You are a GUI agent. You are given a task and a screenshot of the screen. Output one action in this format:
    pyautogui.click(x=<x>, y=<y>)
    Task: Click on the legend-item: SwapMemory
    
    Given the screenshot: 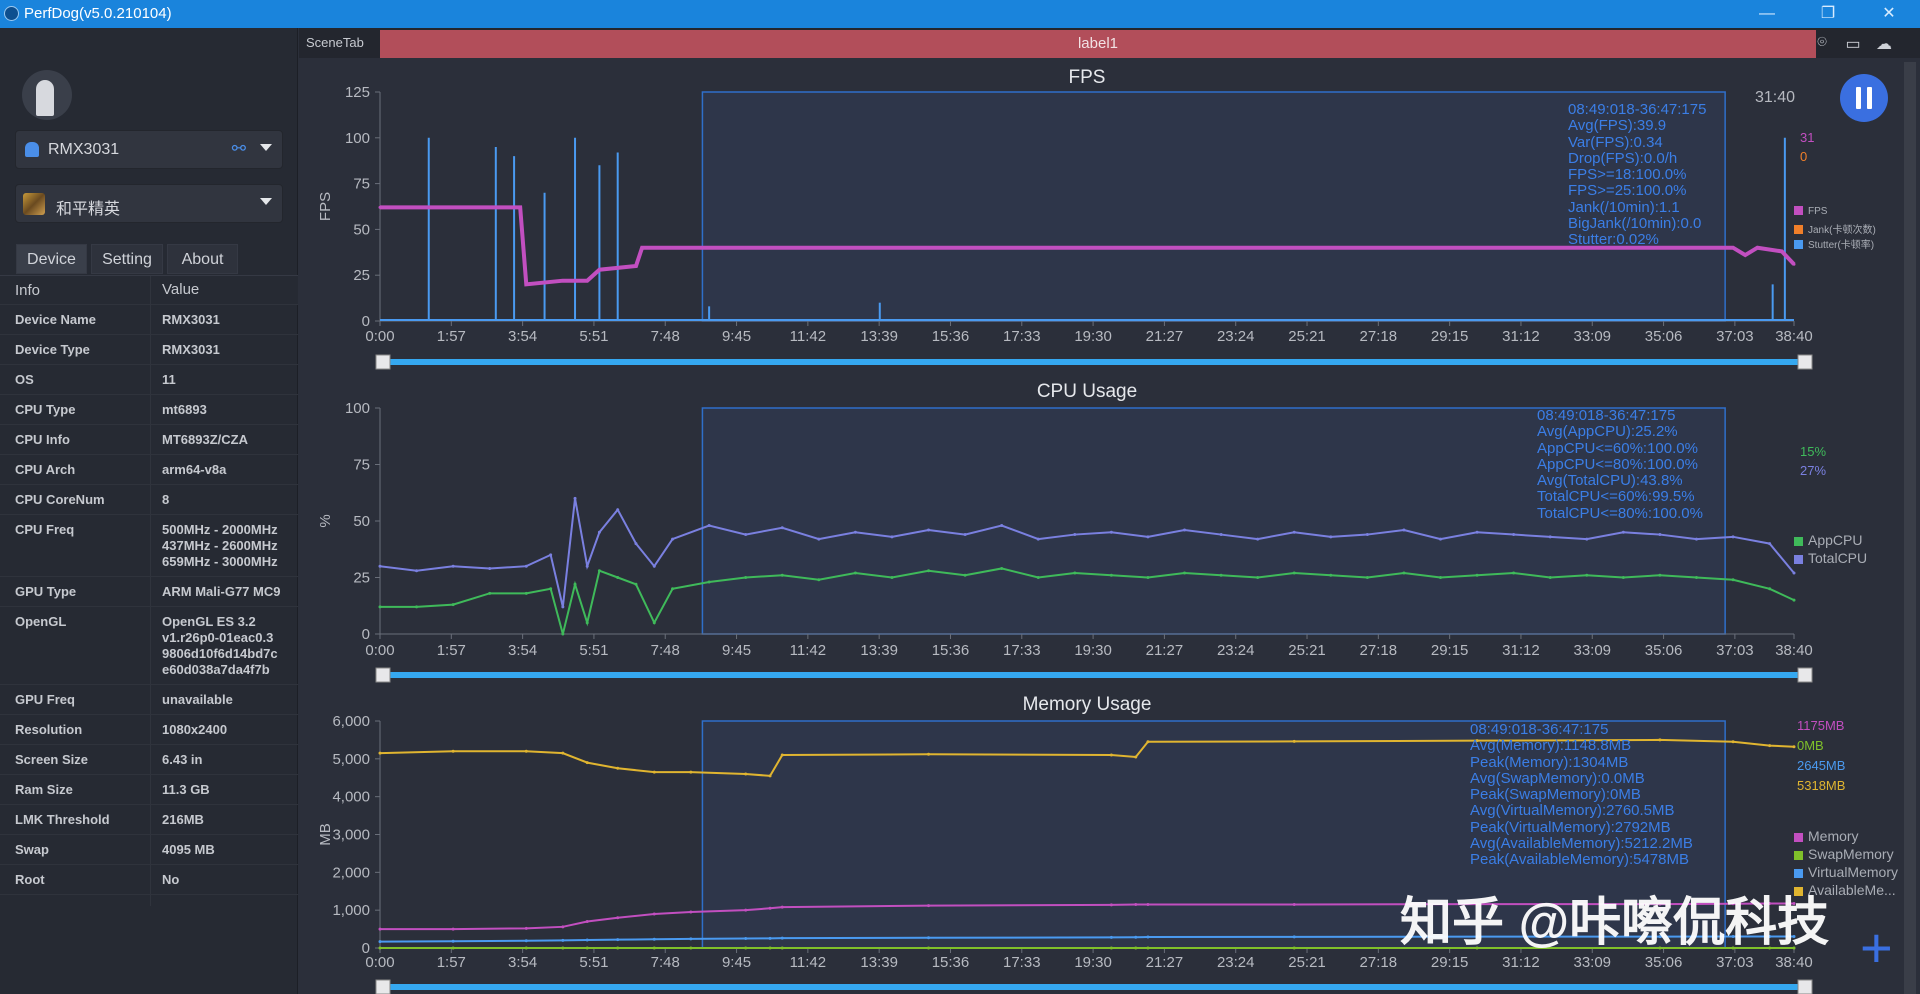 What is the action you would take?
    pyautogui.click(x=1844, y=854)
    